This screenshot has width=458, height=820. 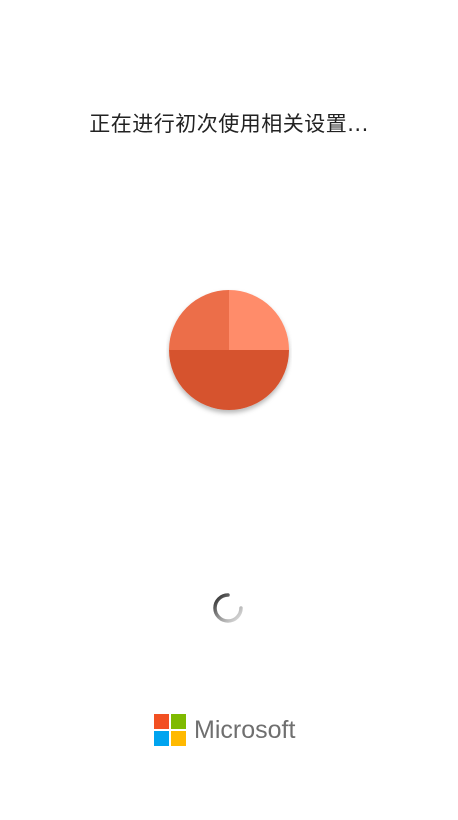 What do you see at coordinates (245, 730) in the screenshot?
I see `microsoft-wordmark: Microsoft` at bounding box center [245, 730].